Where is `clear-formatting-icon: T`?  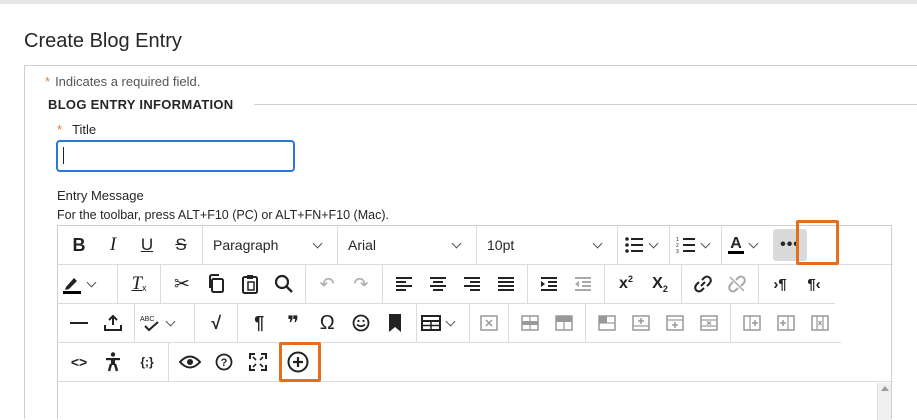
clear-formatting-icon: T is located at coordinates (137, 283).